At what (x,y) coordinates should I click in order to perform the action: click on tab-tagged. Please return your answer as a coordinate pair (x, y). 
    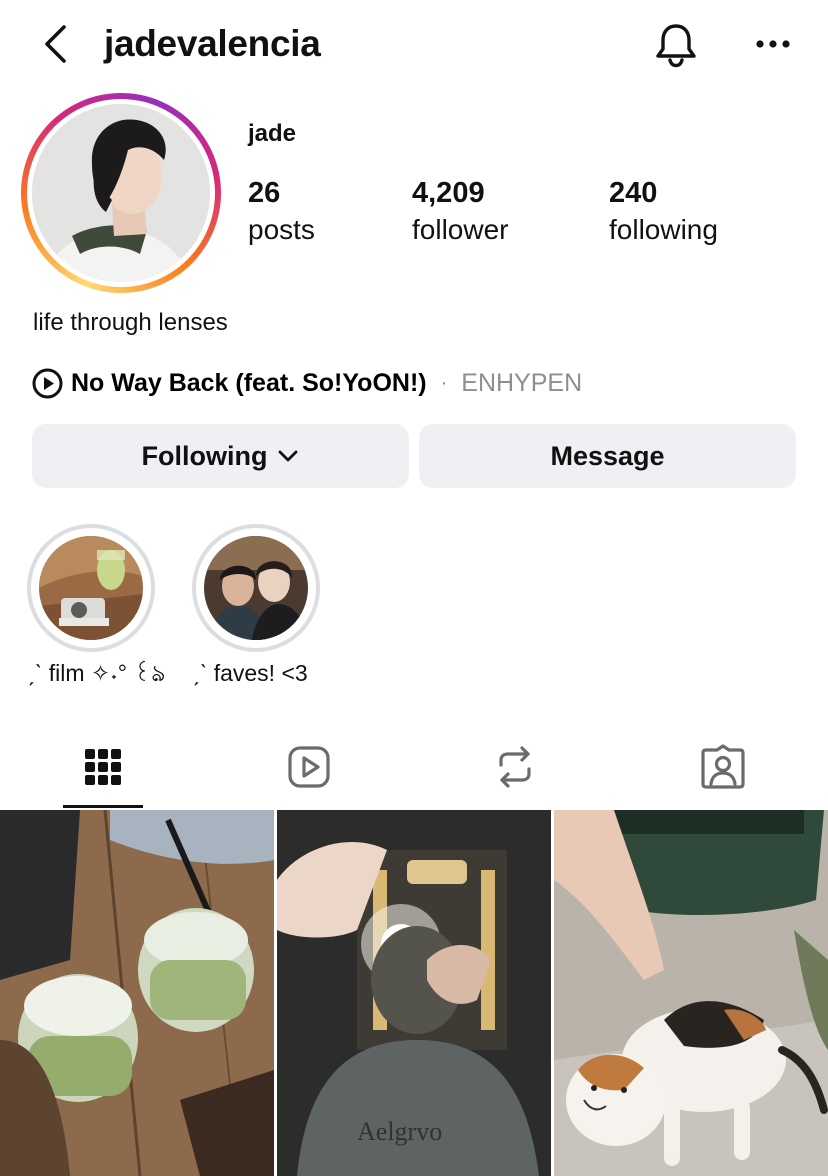
    Looking at the image, I should click on (723, 767).